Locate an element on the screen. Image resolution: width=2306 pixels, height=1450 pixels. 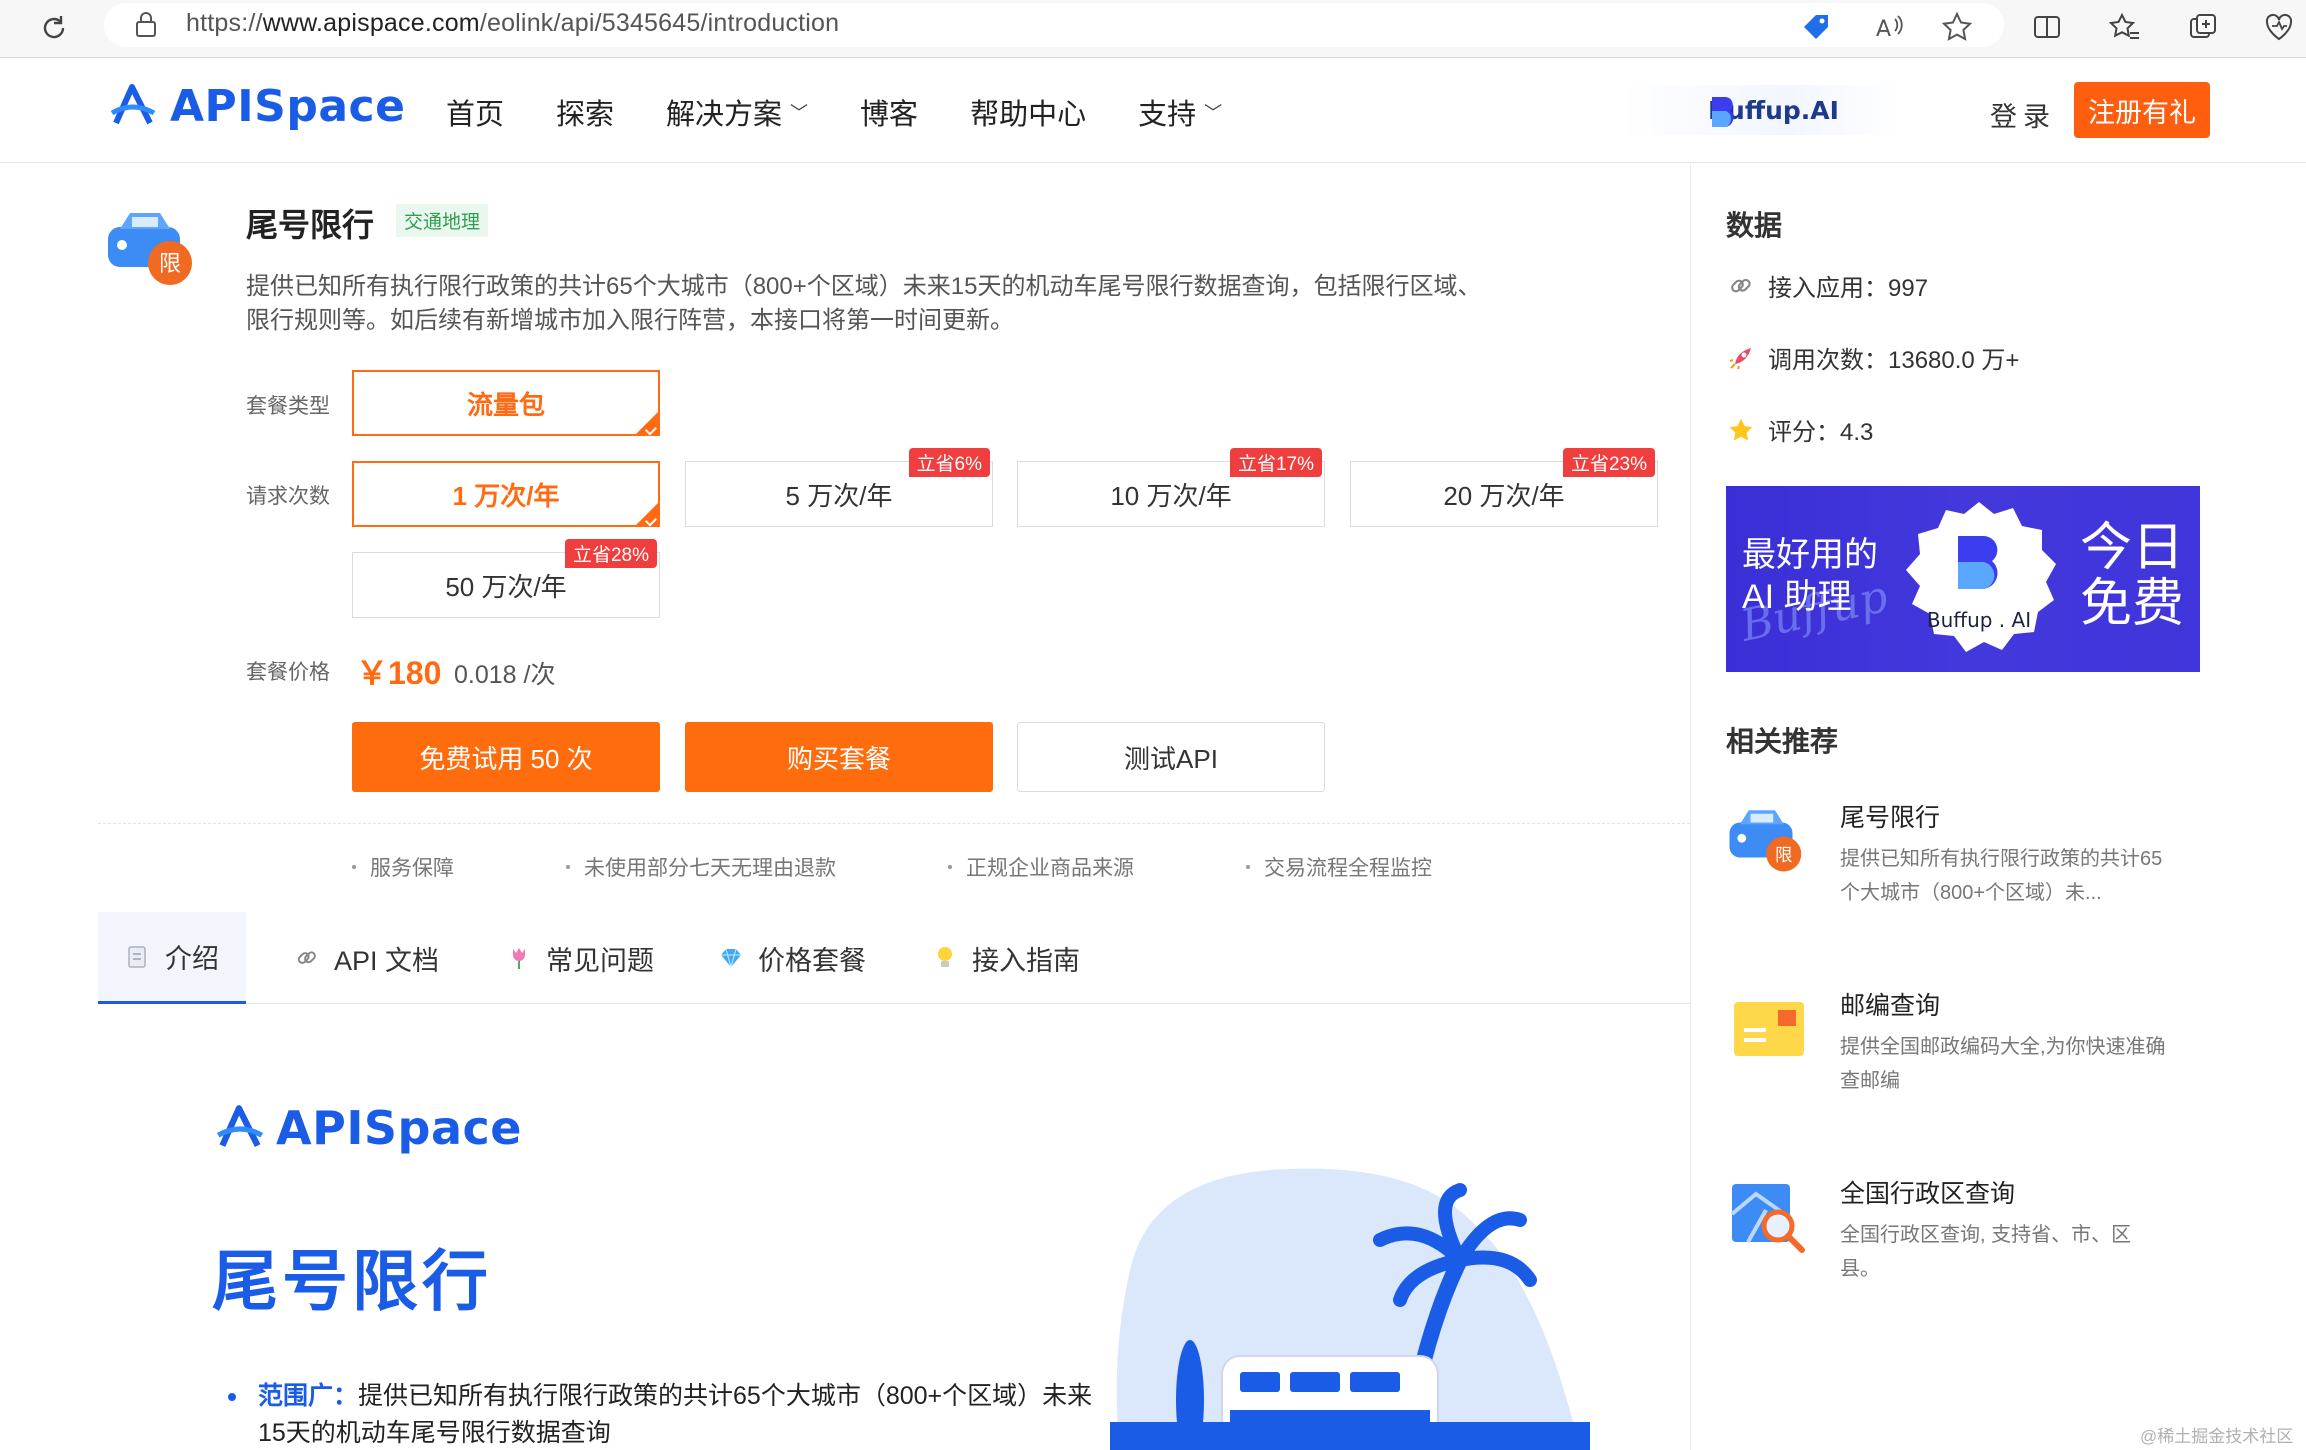
favorites-icon is located at coordinates (2125, 27).